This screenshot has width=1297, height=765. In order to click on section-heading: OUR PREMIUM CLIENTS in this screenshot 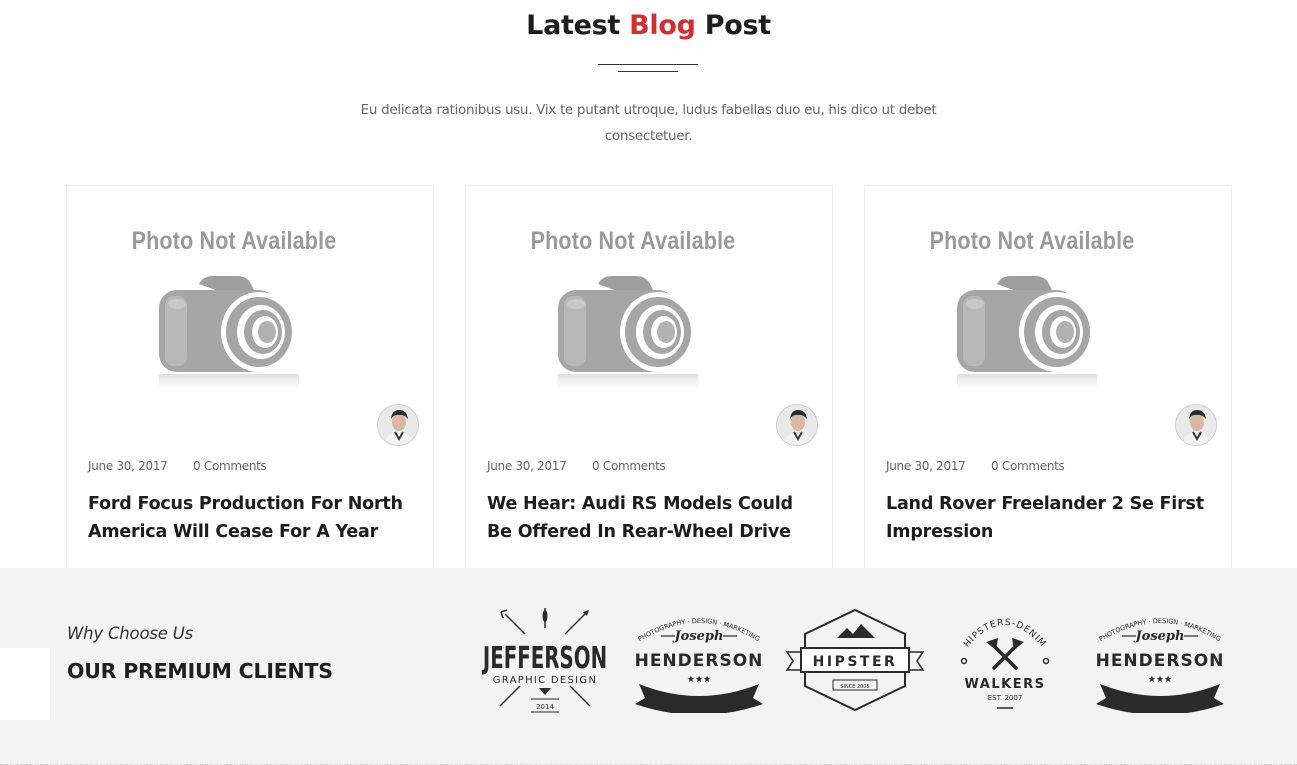, I will do `click(200, 671)`.